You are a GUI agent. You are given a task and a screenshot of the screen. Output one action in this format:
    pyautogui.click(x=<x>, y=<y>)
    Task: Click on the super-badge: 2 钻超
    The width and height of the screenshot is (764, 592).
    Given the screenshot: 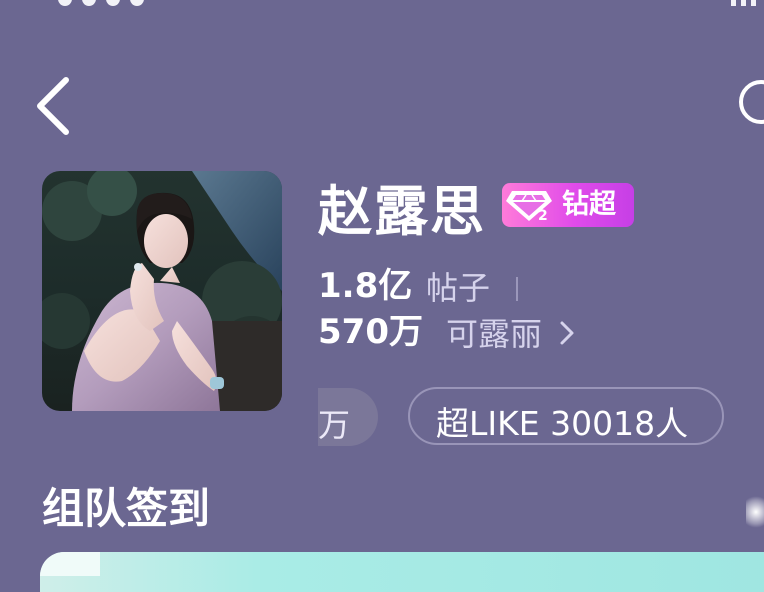 What is the action you would take?
    pyautogui.click(x=568, y=205)
    